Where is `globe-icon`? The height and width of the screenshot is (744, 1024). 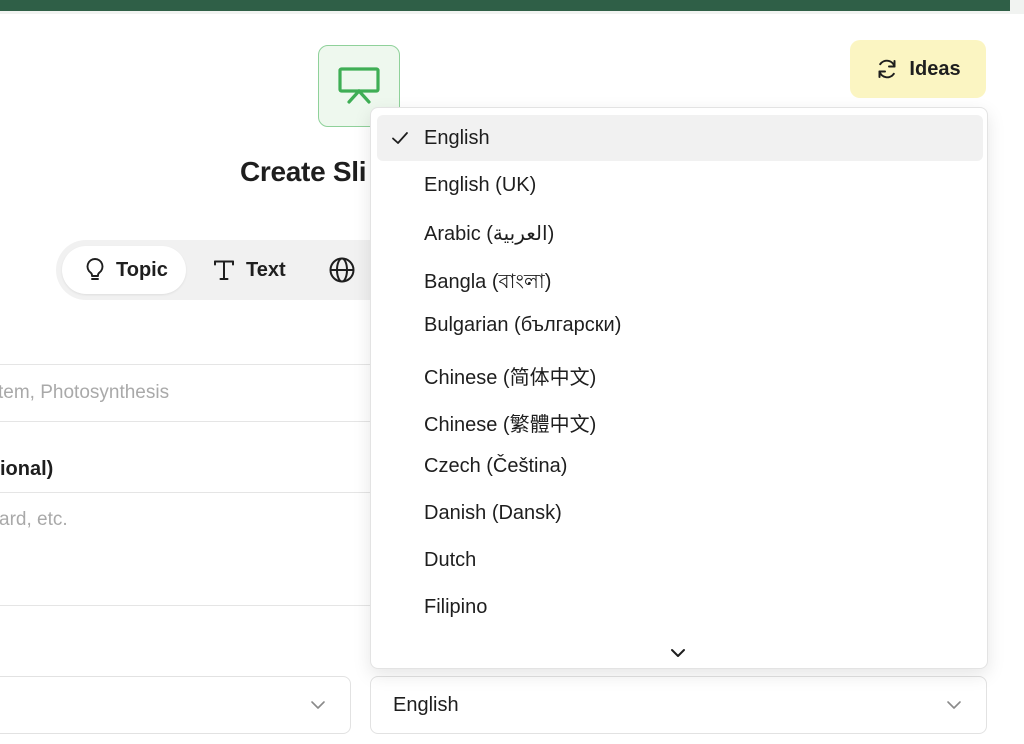 globe-icon is located at coordinates (342, 270).